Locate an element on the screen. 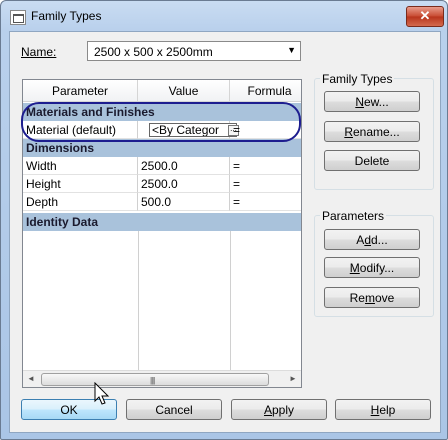 The image size is (448, 440). table-header: Parameter Value Formula is located at coordinates (162, 91).